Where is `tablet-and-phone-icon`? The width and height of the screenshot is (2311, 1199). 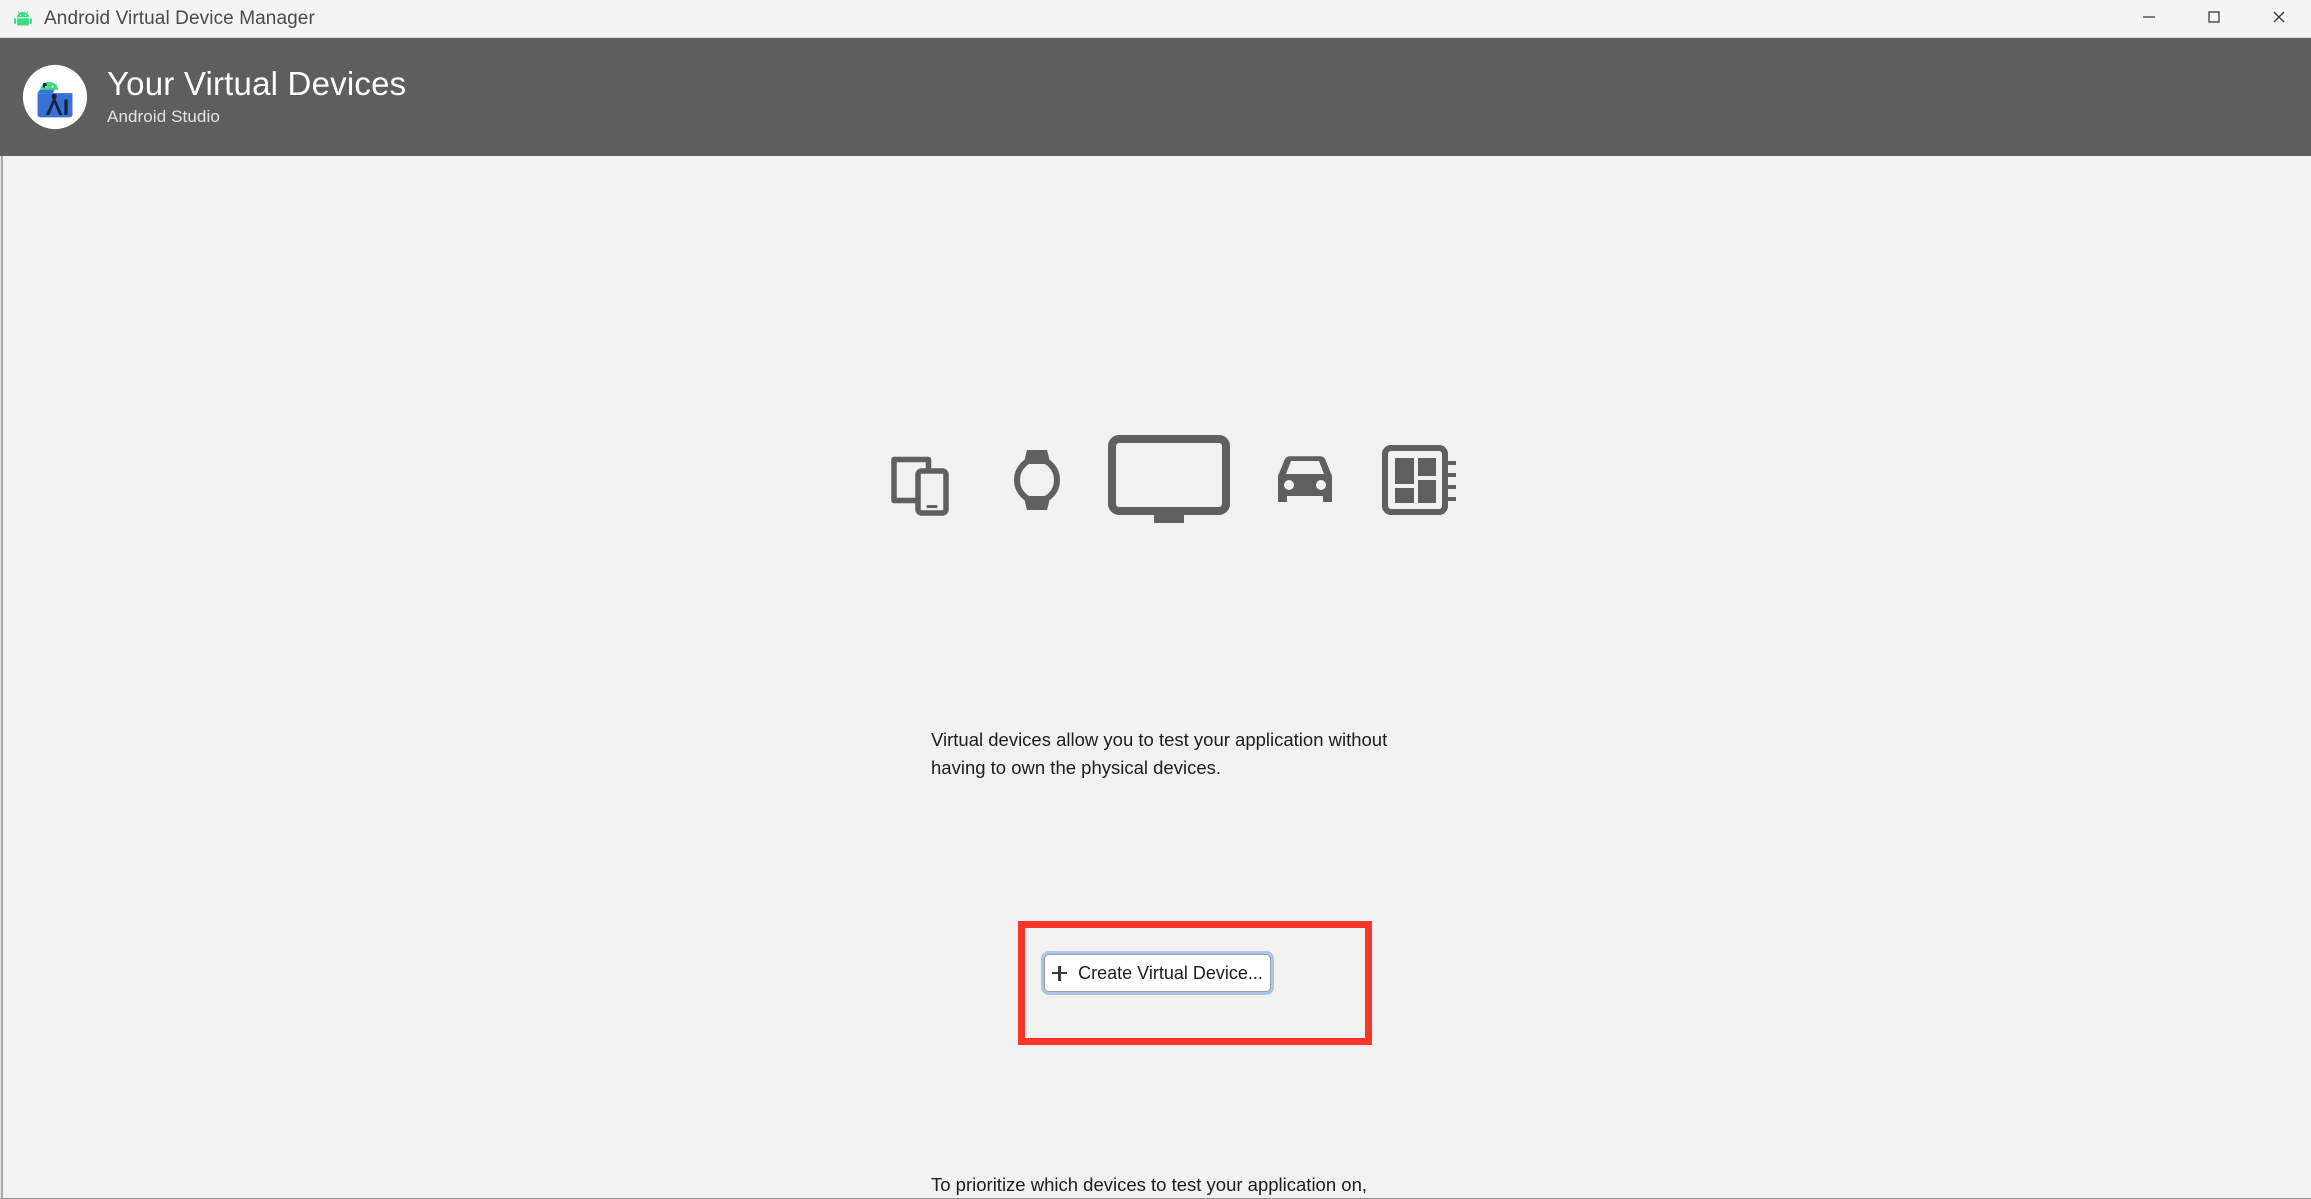 tablet-and-phone-icon is located at coordinates (925, 480).